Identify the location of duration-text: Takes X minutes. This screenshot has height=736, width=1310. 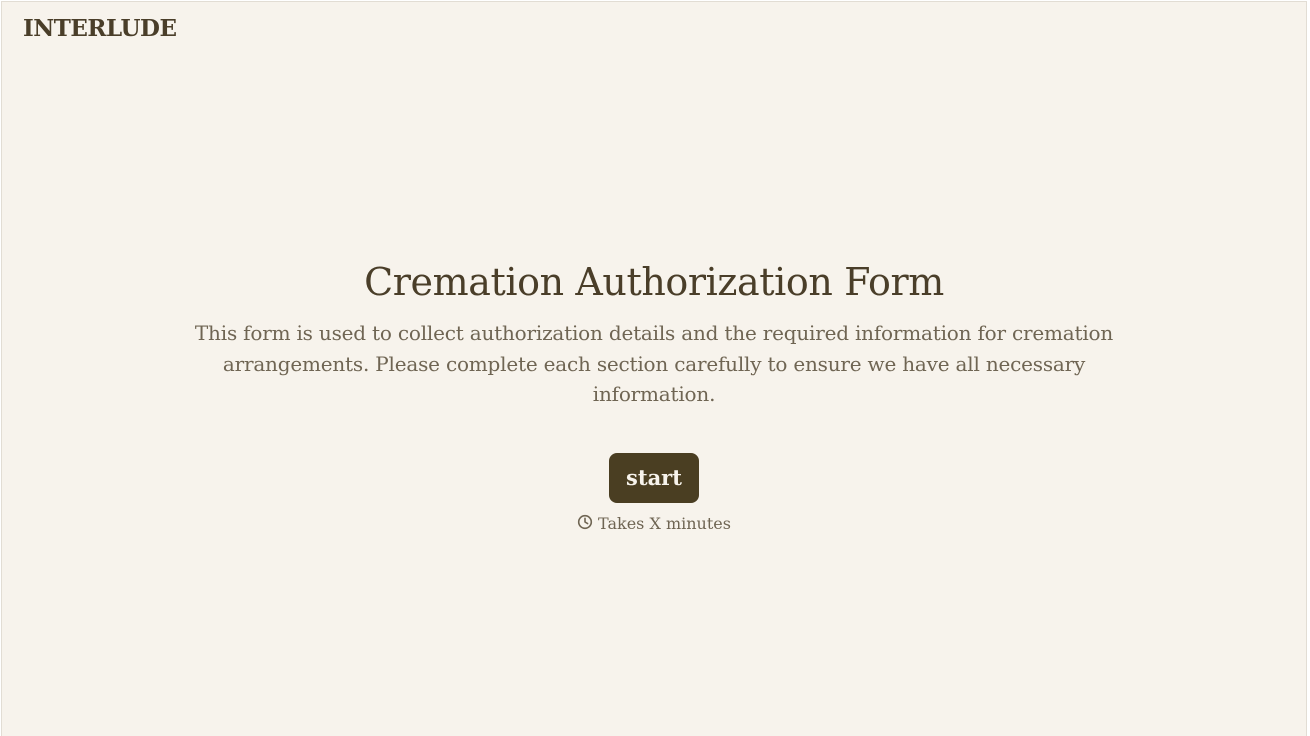
(664, 523).